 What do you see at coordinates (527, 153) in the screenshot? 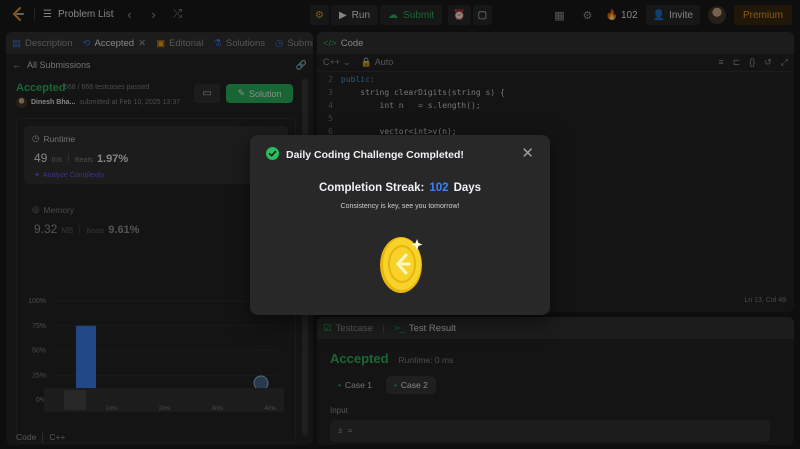
I see `close-icon: ✕` at bounding box center [527, 153].